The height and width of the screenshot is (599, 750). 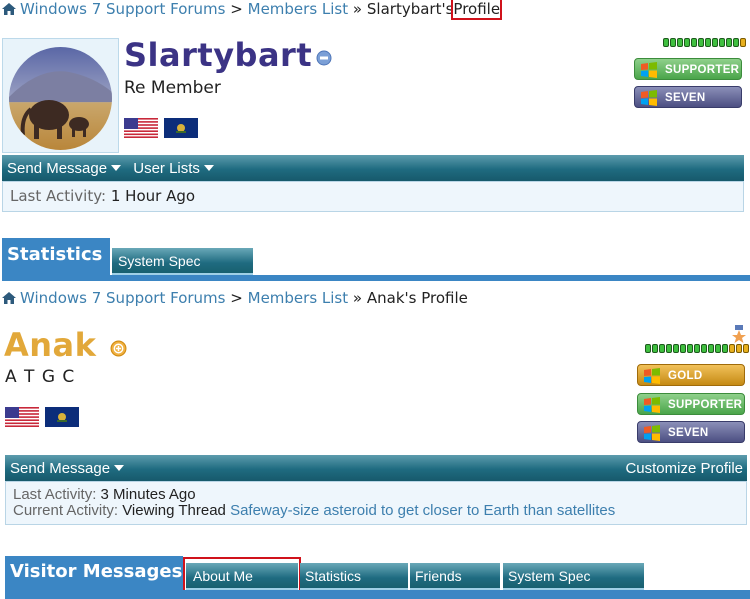 I want to click on about-me-highlight, so click(x=242, y=576).